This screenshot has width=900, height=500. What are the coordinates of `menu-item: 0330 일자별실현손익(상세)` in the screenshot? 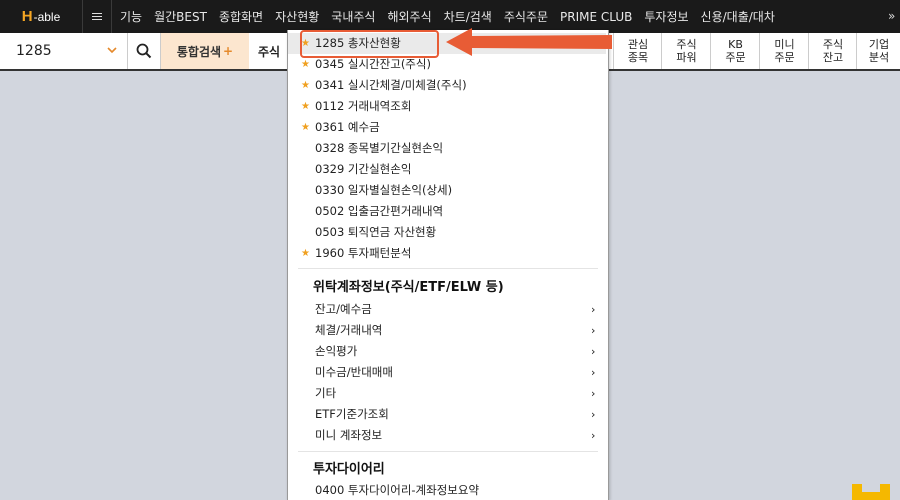 It's located at (447, 190).